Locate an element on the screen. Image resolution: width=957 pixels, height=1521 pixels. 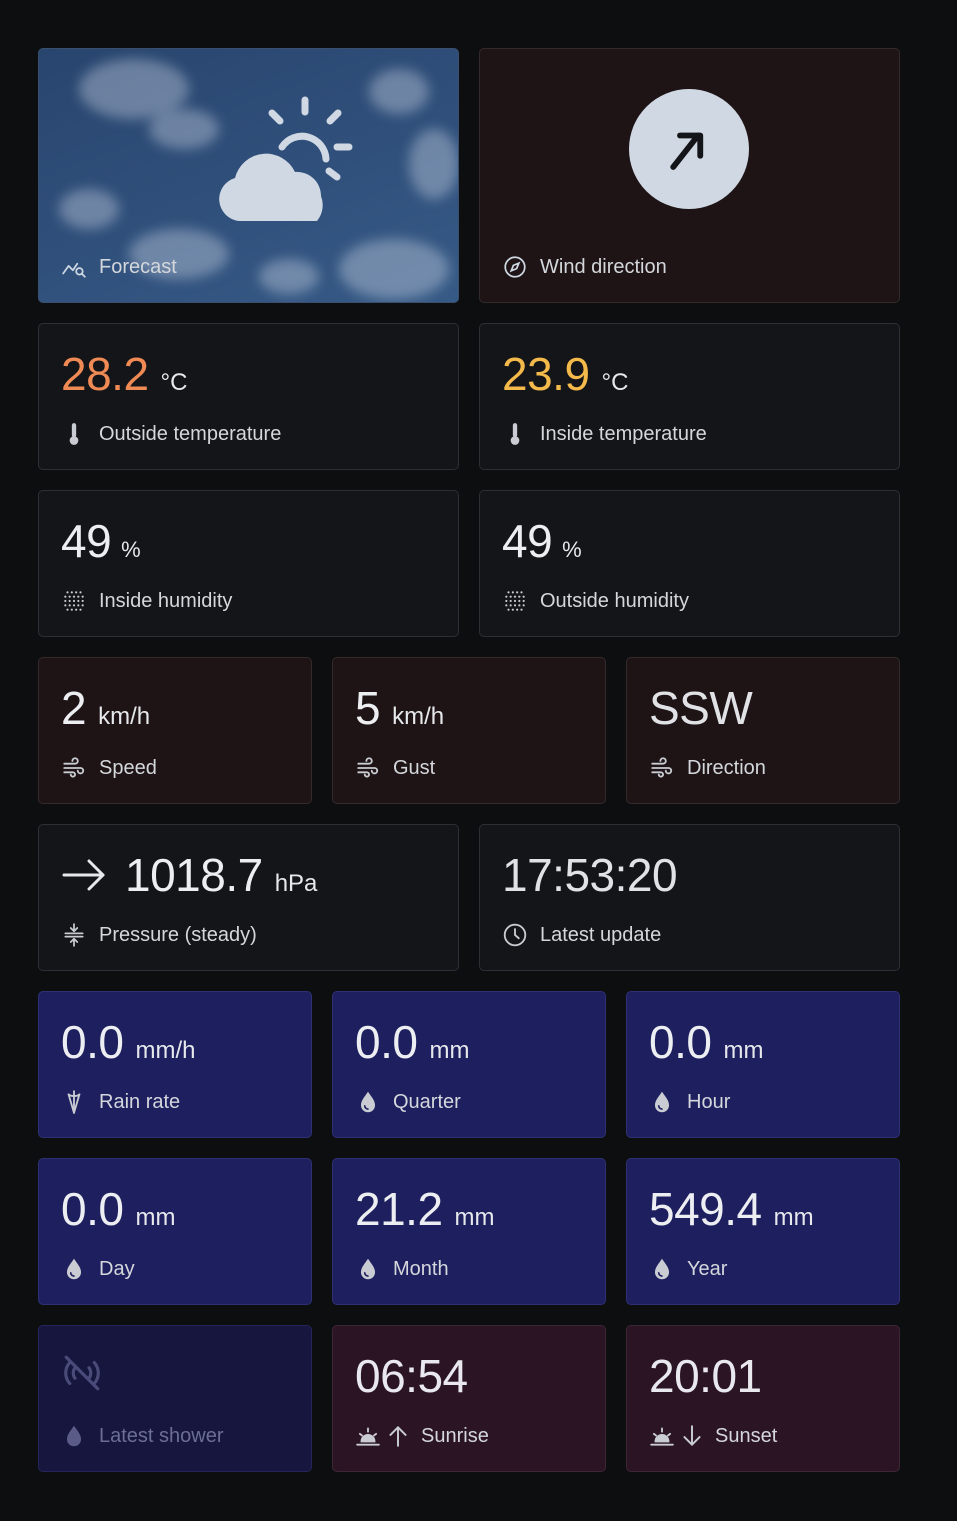
wind-gust-value: 5 is located at coordinates (368, 708).